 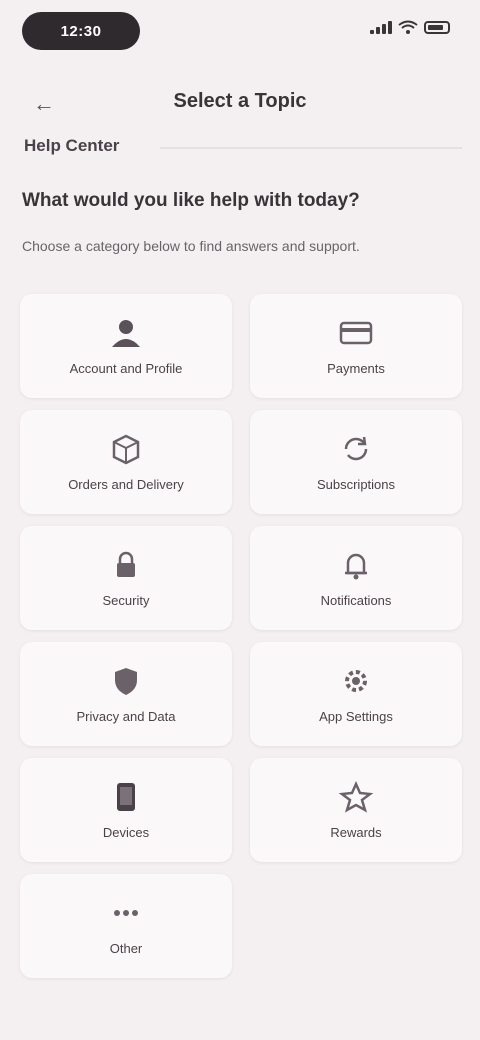 I want to click on page-title: Select a Topic, so click(x=240, y=101).